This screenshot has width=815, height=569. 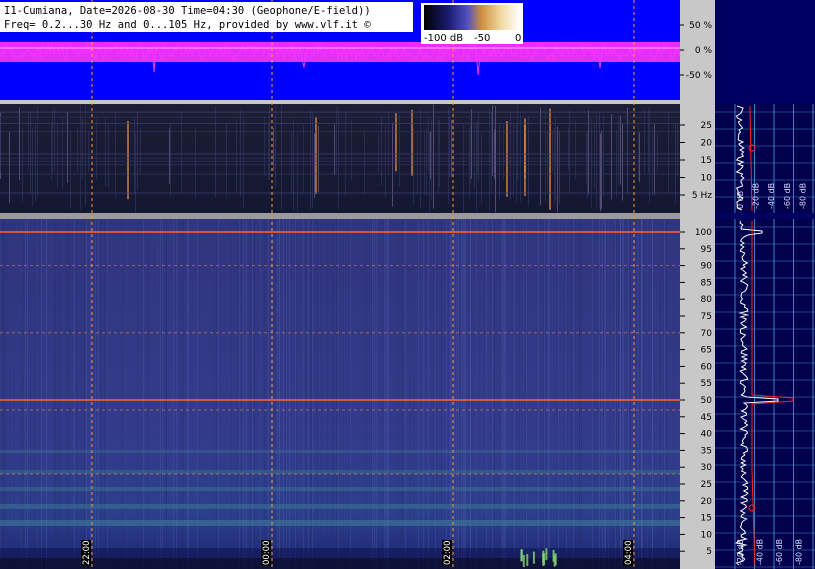 I want to click on high-band, so click(x=340, y=451).